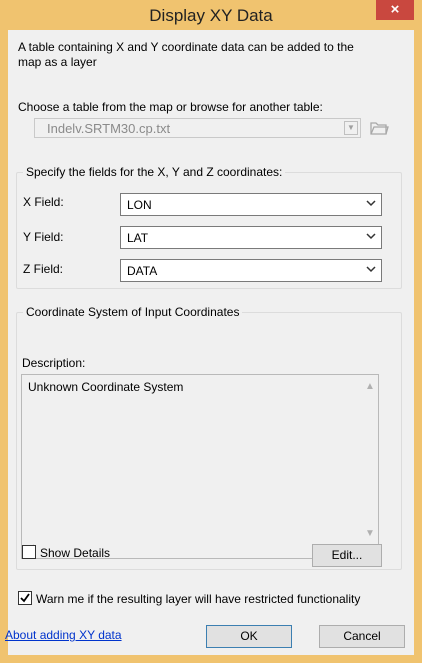 The width and height of the screenshot is (422, 663). I want to click on vertical-scrollbar: ▲ ▼, so click(369, 459).